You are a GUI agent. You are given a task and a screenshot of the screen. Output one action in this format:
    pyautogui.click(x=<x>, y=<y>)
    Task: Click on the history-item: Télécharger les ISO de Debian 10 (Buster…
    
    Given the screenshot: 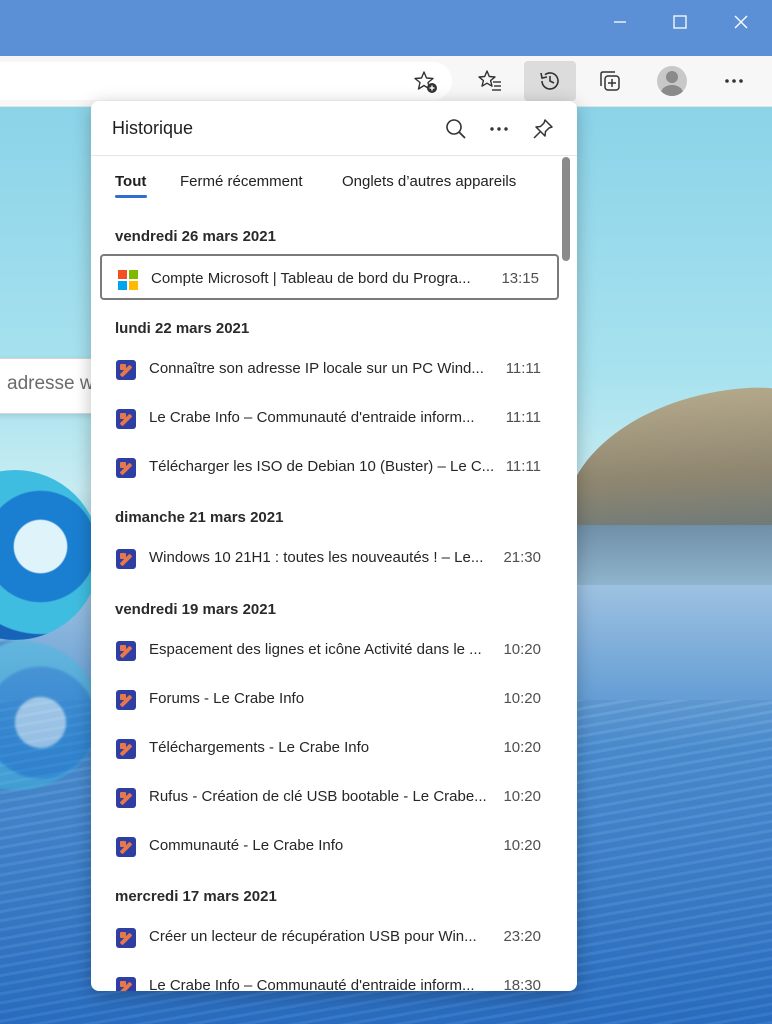 What is the action you would take?
    pyautogui.click(x=329, y=467)
    